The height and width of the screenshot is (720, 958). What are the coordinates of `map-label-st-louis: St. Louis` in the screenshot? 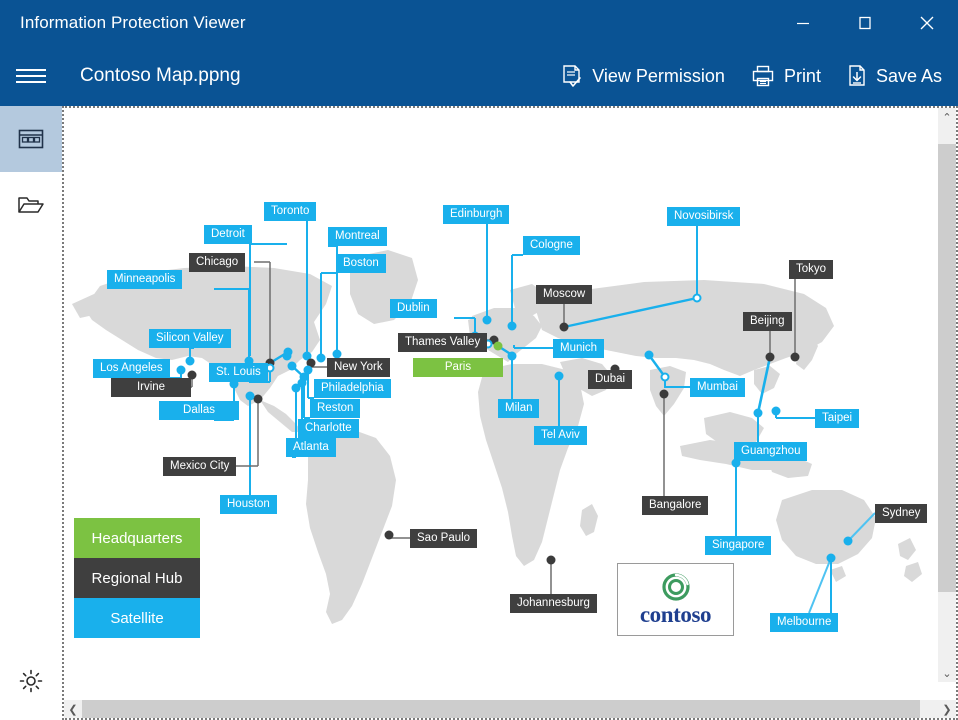 It's located at (238, 372).